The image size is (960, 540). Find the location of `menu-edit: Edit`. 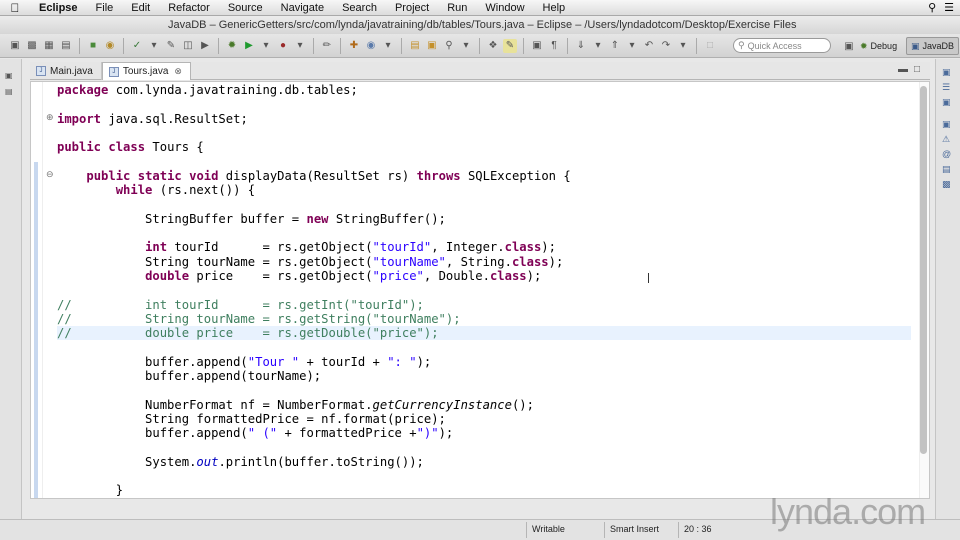

menu-edit: Edit is located at coordinates (140, 8).